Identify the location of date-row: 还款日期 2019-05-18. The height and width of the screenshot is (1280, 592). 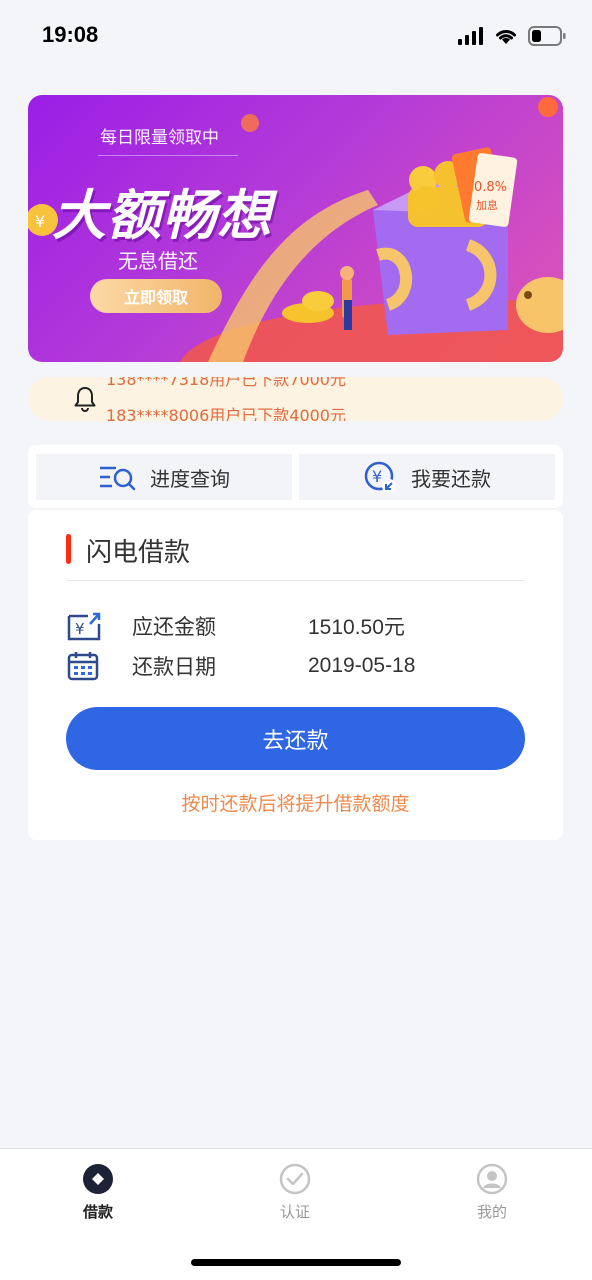
(296, 666).